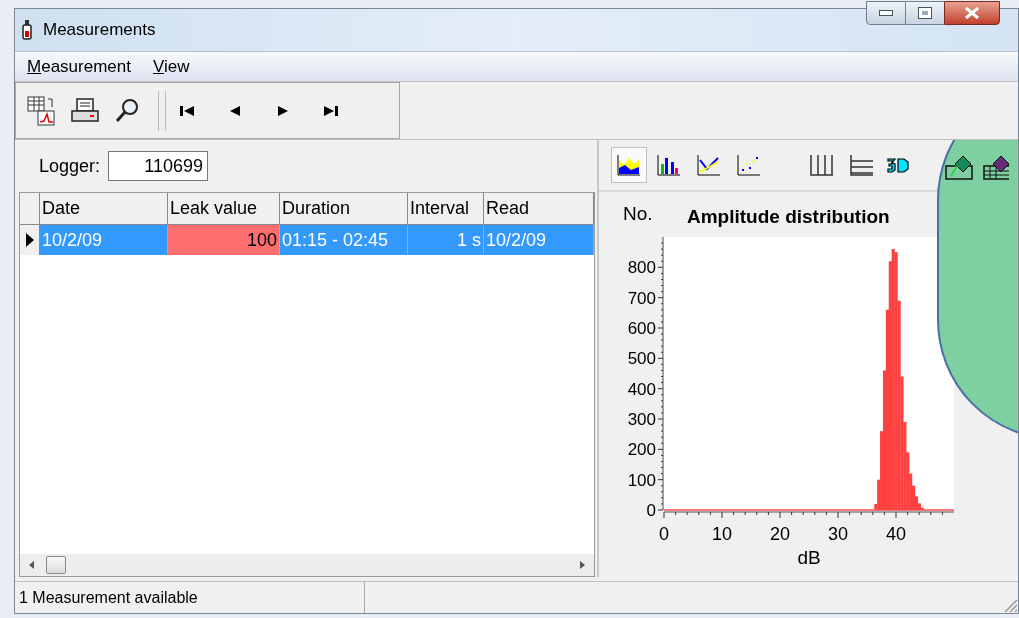  Describe the element at coordinates (224, 240) in the screenshot. I see `table-cell: 100` at that location.